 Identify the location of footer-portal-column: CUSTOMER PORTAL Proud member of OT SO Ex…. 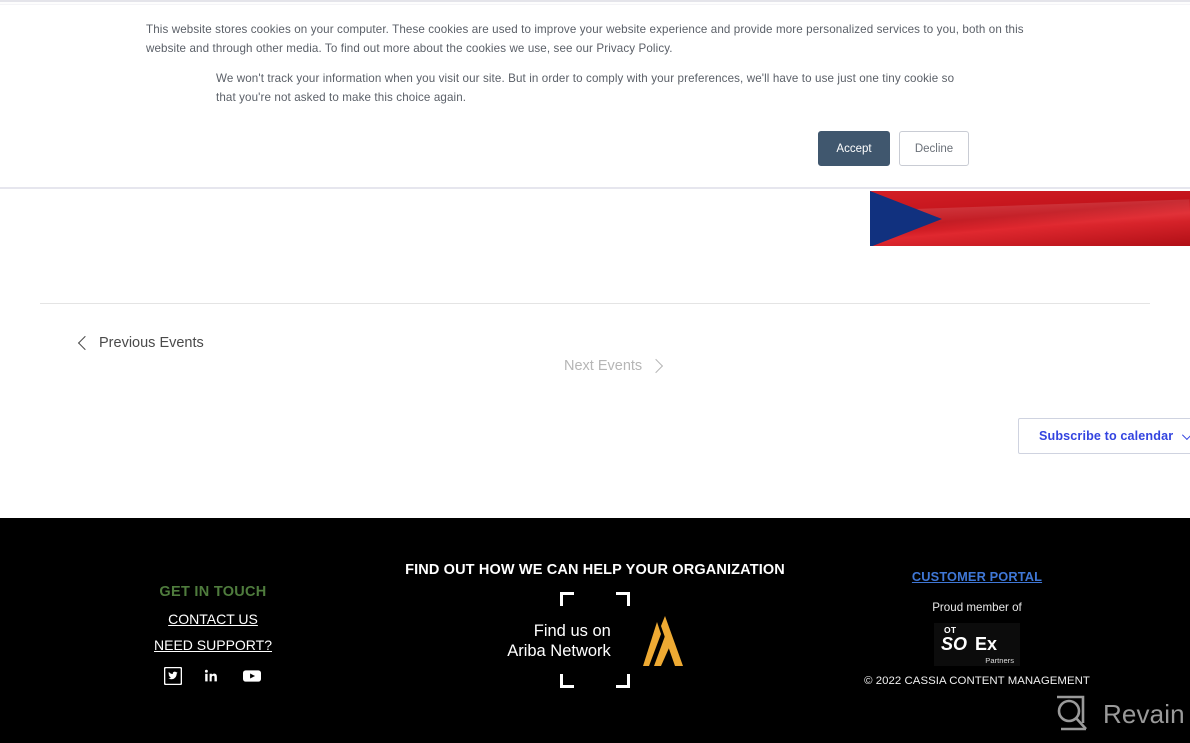
(977, 602).